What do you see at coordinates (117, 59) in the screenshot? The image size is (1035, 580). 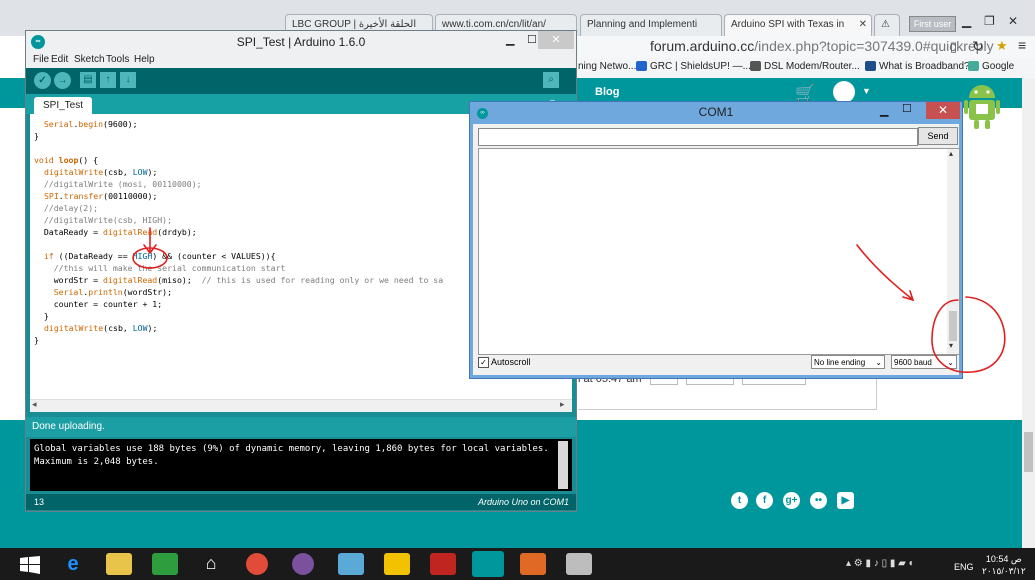 I see `menu-tools: Tools` at bounding box center [117, 59].